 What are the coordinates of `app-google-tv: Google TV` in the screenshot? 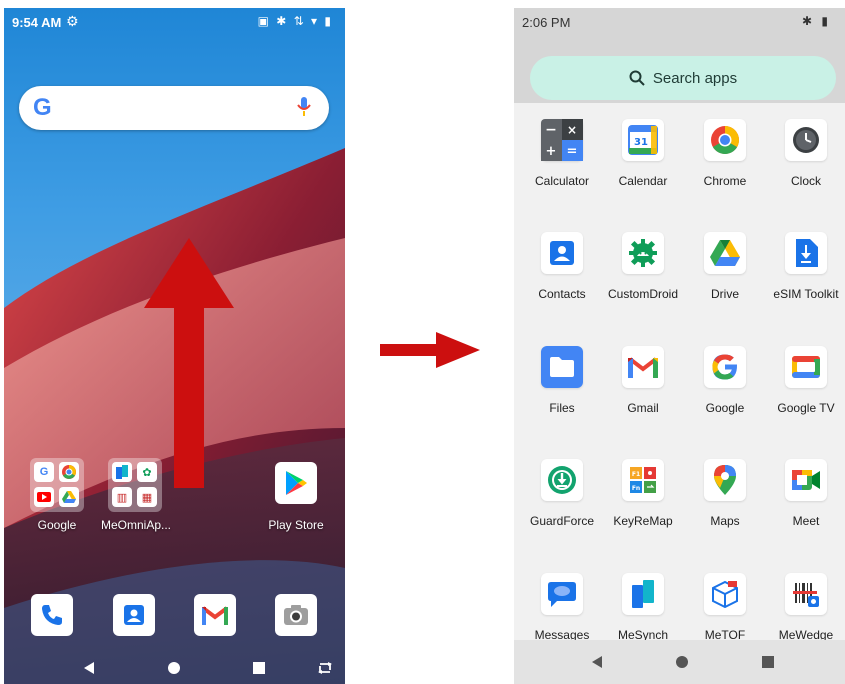 It's located at (805, 385).